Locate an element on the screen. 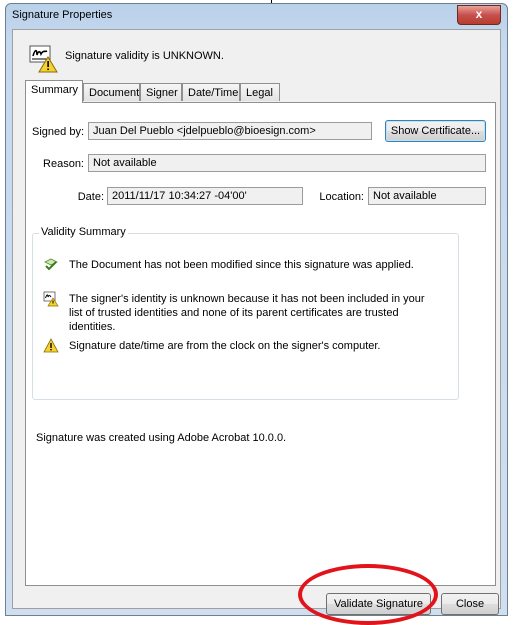 This screenshot has height=625, width=515. unknown-identity-icon is located at coordinates (51, 299).